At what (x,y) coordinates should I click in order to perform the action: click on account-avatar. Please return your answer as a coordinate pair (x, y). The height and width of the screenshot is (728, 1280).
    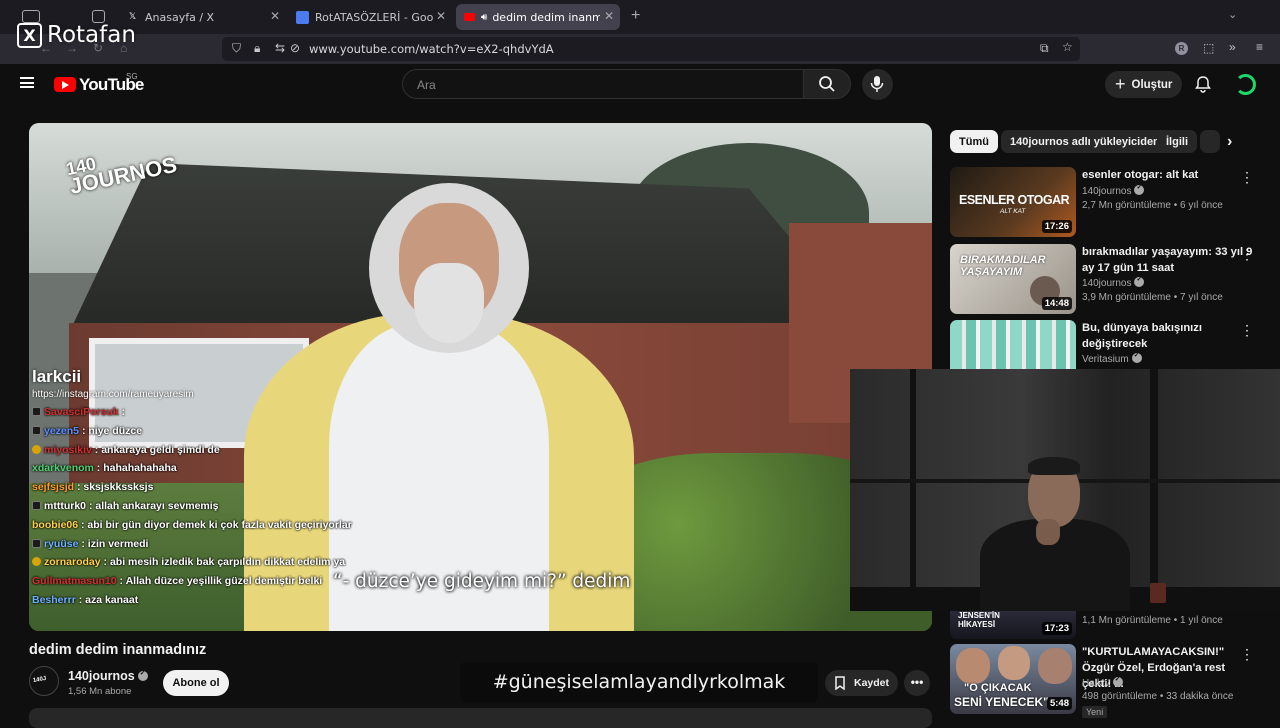
    Looking at the image, I should click on (1245, 84).